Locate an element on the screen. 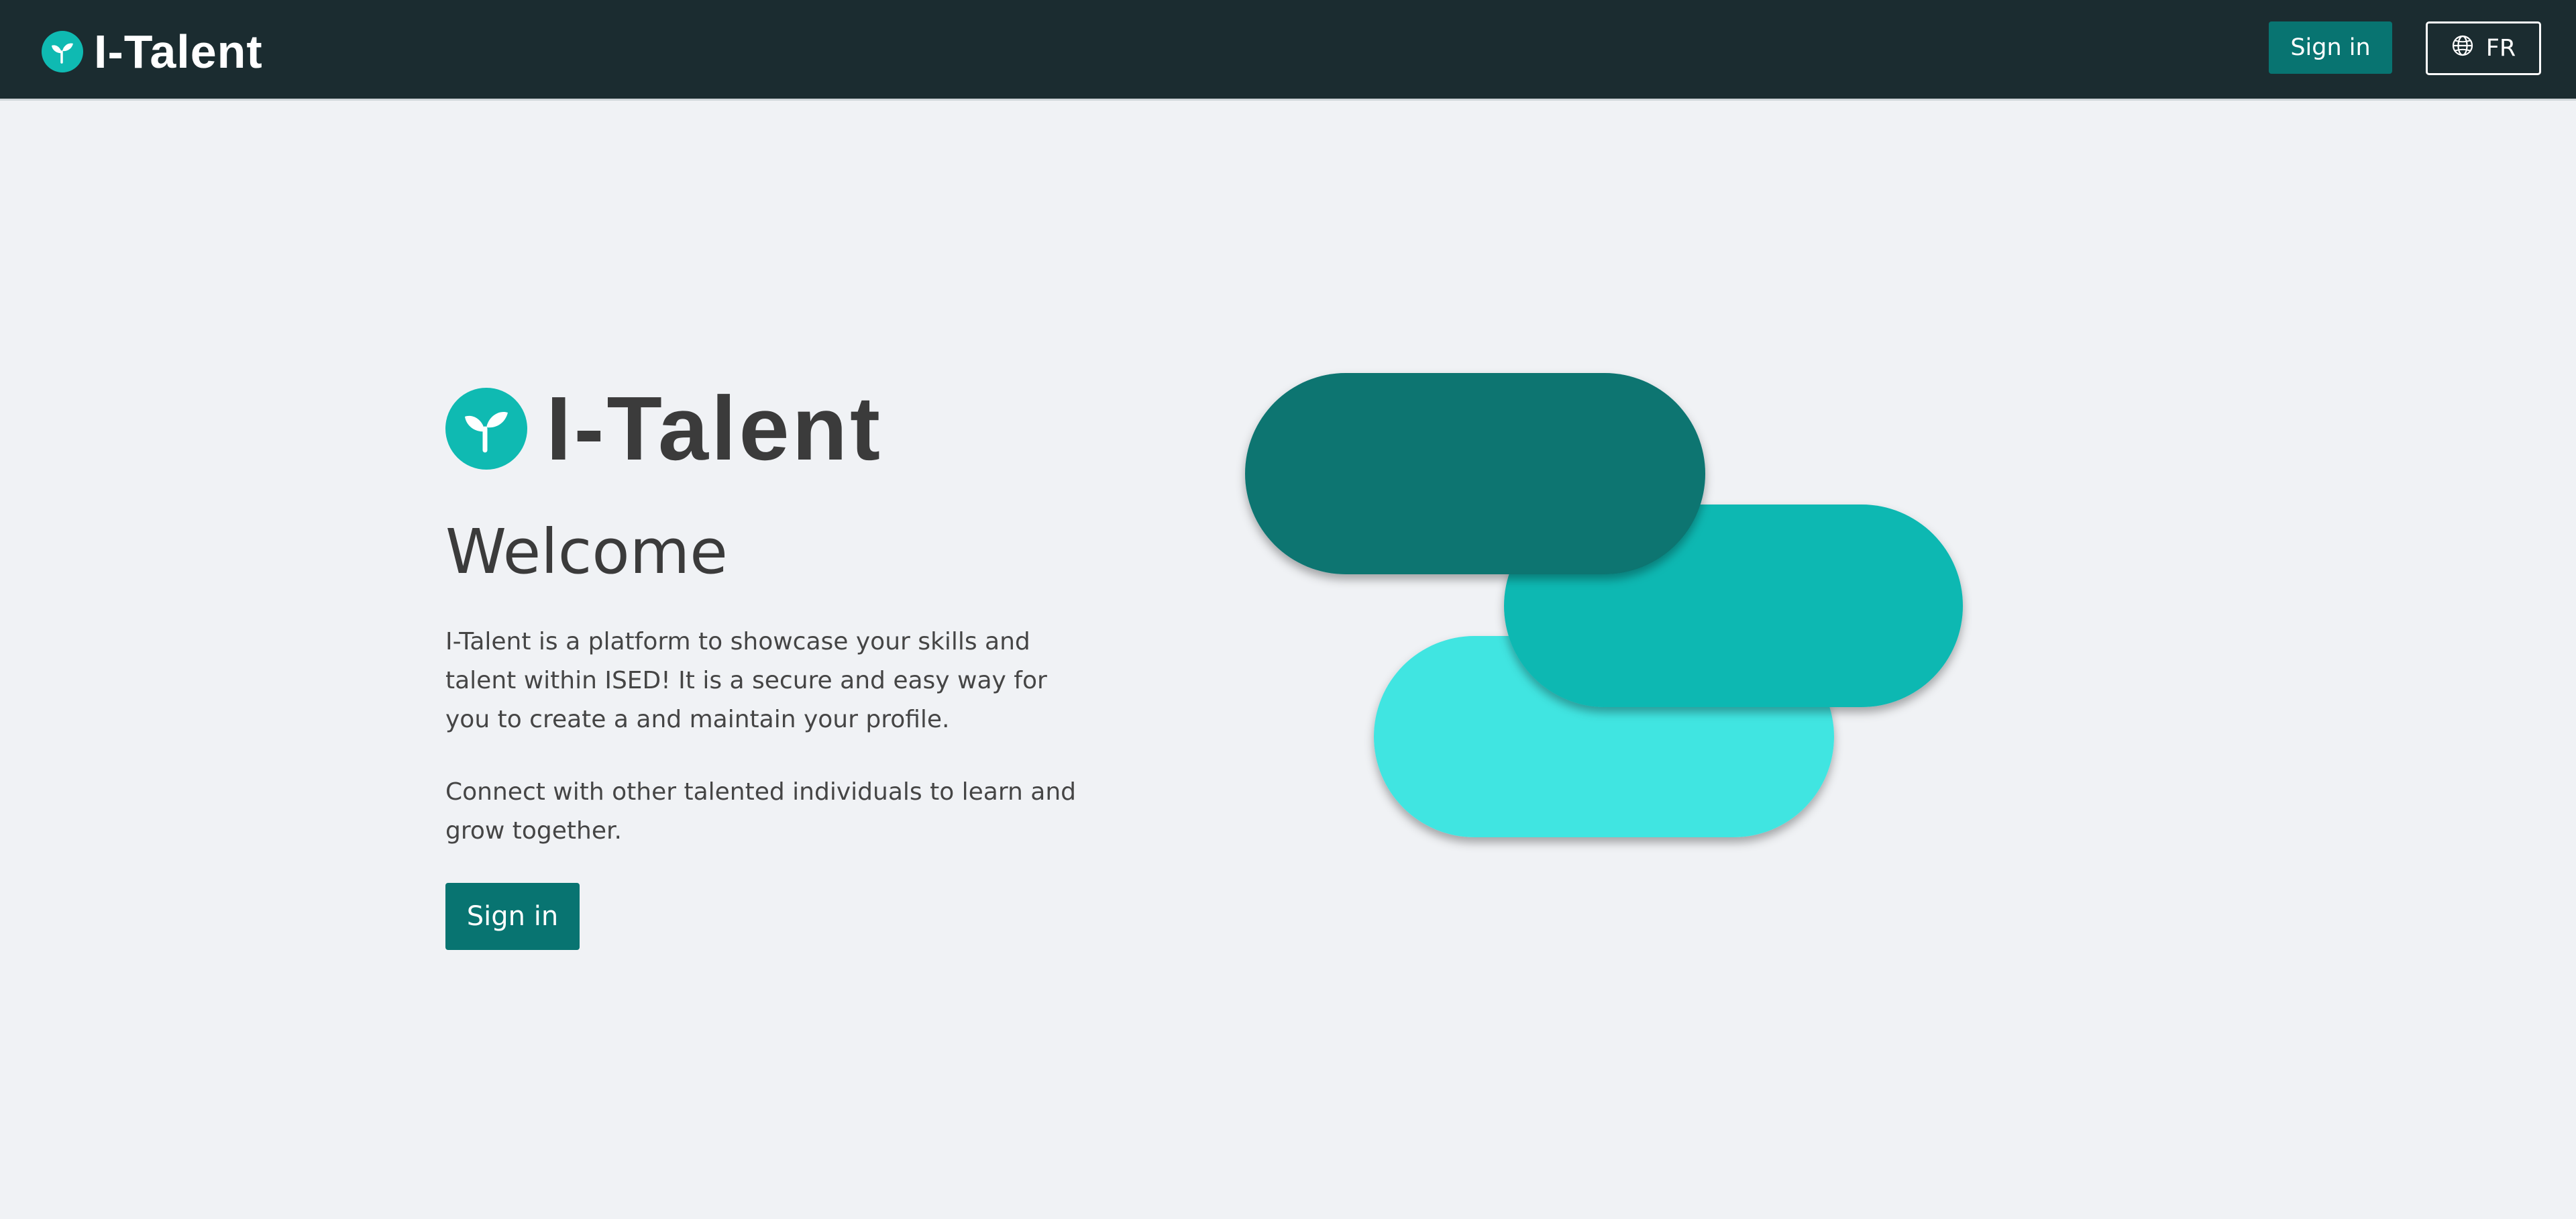 This screenshot has height=1219, width=2576. hero-brand-title: I-Talent is located at coordinates (714, 428).